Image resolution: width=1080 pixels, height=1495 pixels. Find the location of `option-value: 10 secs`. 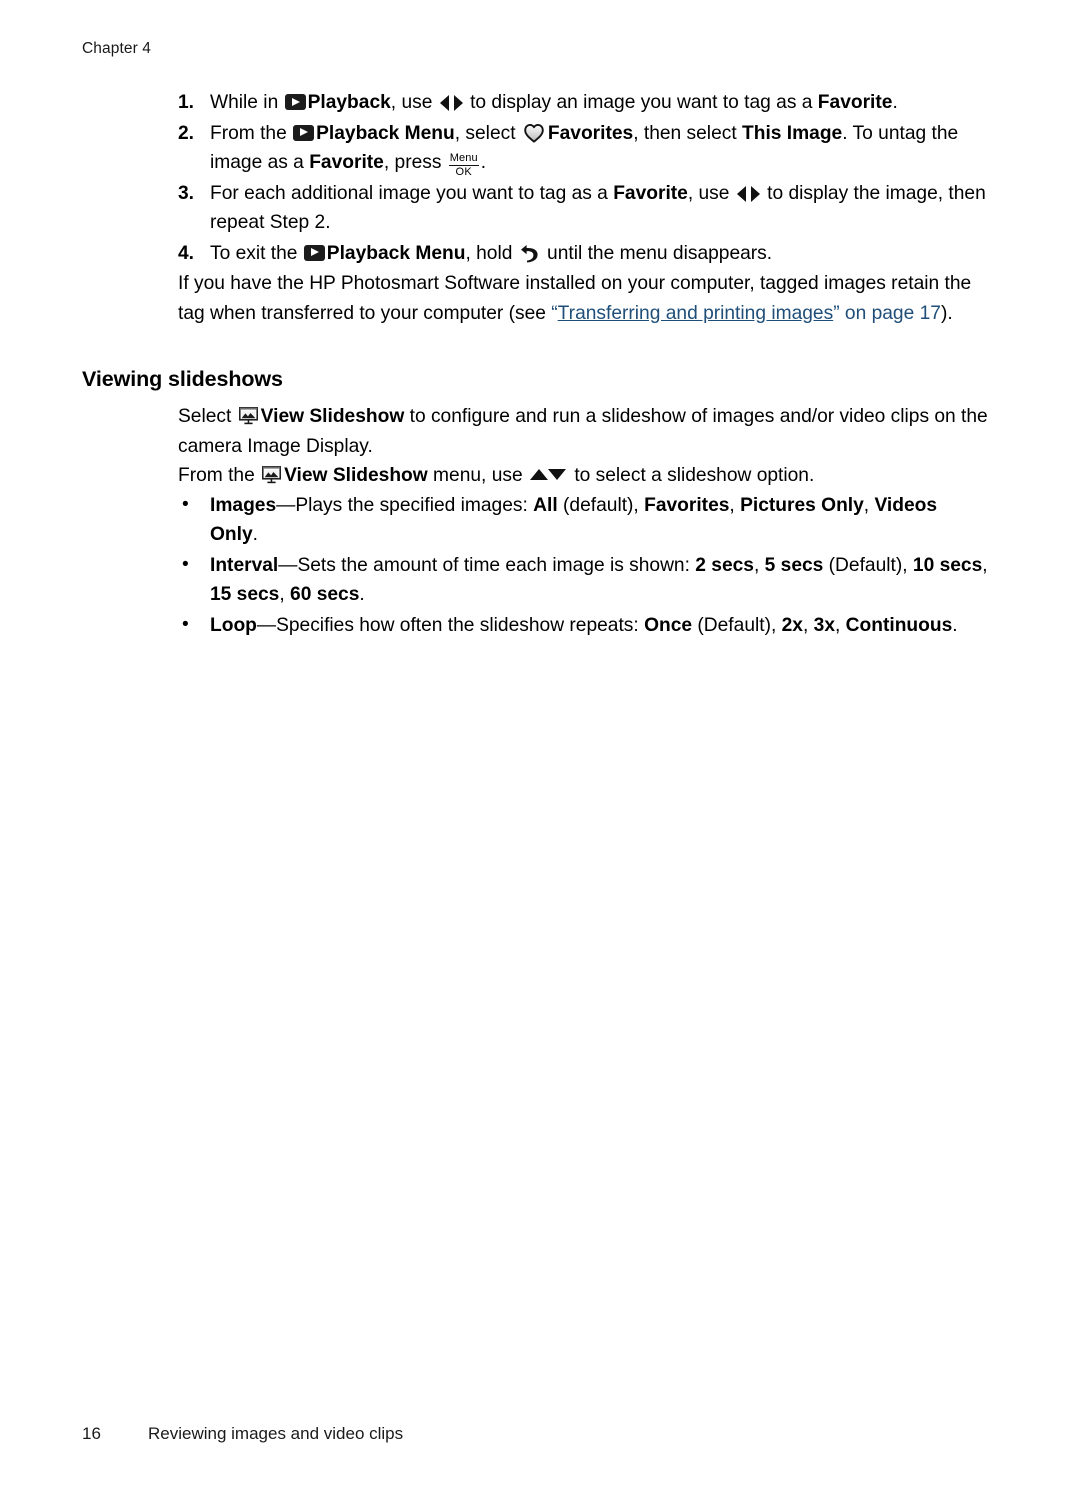

option-value: 10 secs is located at coordinates (947, 565).